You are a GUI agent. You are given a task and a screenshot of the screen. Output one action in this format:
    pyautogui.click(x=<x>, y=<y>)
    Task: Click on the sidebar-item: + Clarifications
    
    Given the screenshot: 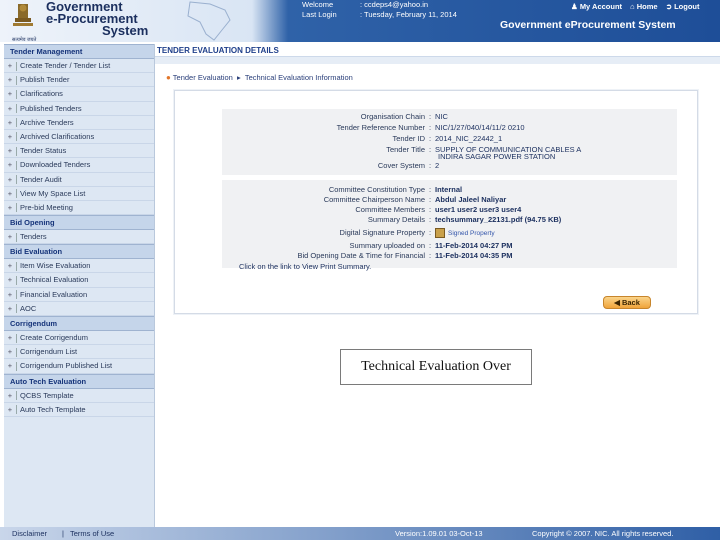 What is the action you would take?
    pyautogui.click(x=79, y=94)
    